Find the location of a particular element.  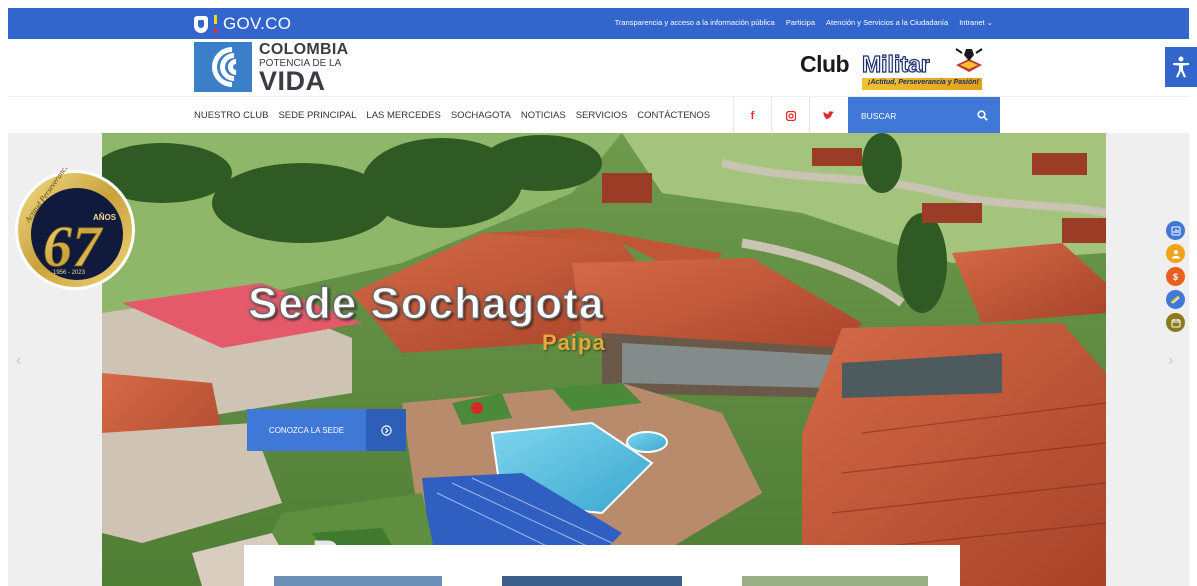

arrow-right-circle-icon is located at coordinates (386, 430).